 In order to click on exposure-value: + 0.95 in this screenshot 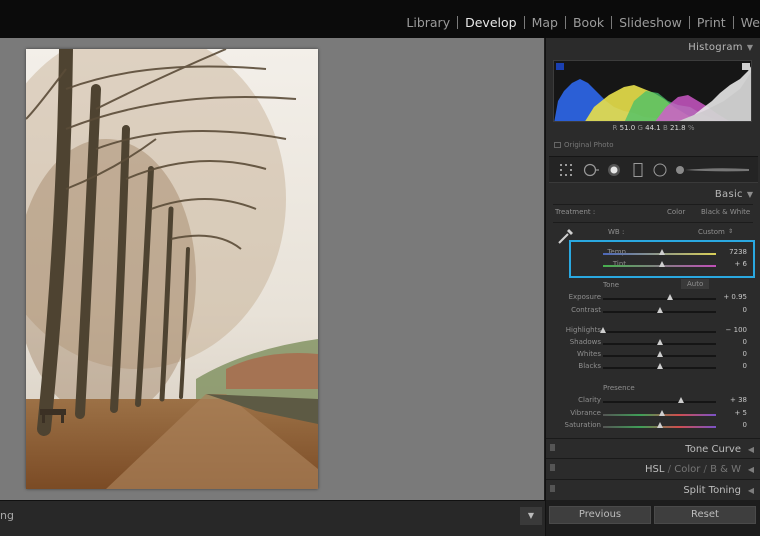, I will do `click(735, 297)`.